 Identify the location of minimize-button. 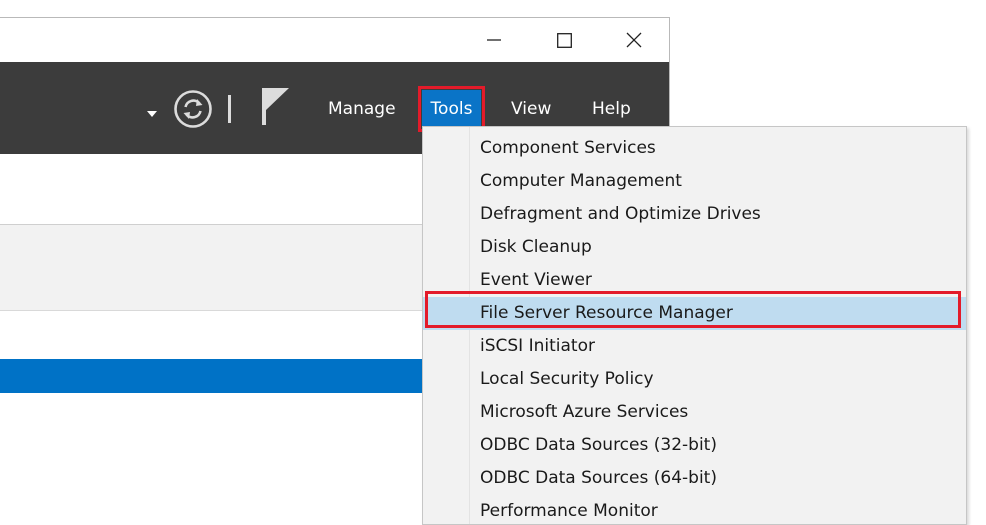
(494, 40).